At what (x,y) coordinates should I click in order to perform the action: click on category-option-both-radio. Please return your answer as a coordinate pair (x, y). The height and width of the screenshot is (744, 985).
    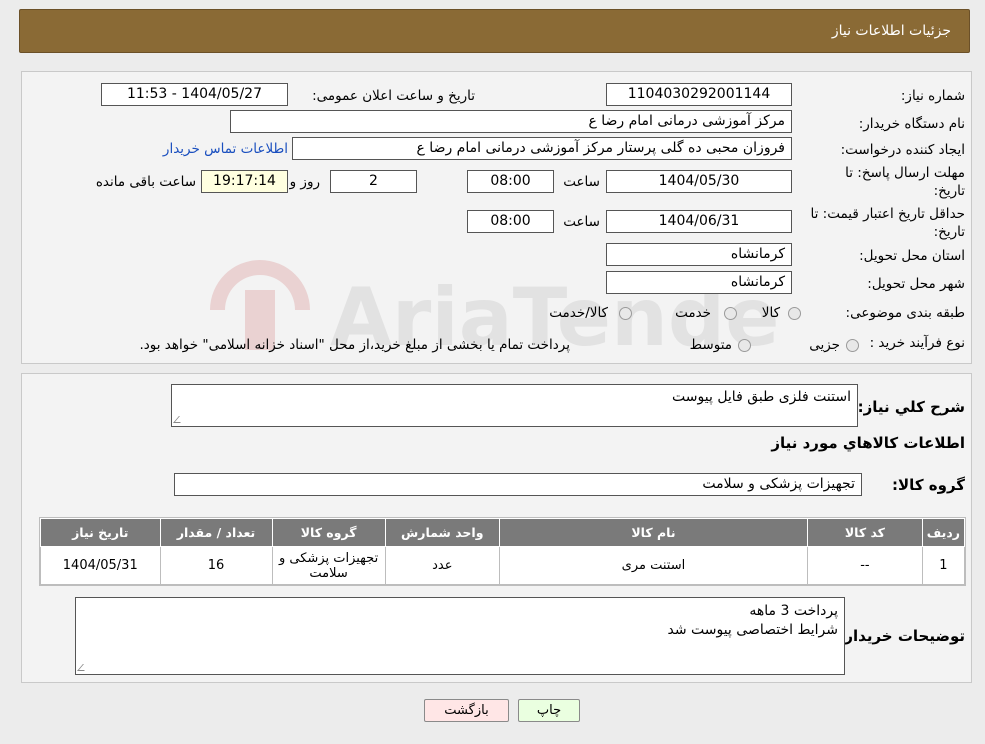
    Looking at the image, I should click on (625, 313).